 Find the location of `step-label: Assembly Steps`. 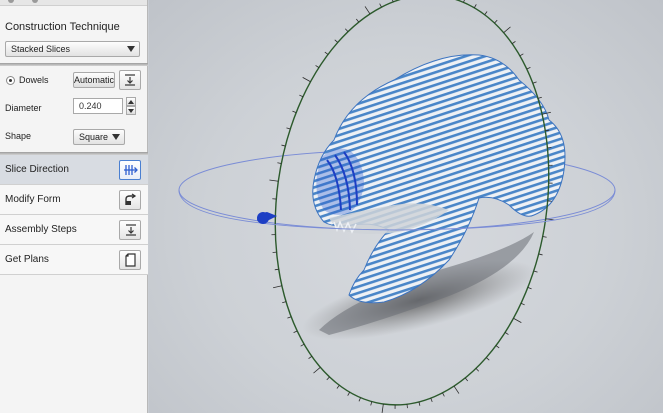

step-label: Assembly Steps is located at coordinates (41, 229).